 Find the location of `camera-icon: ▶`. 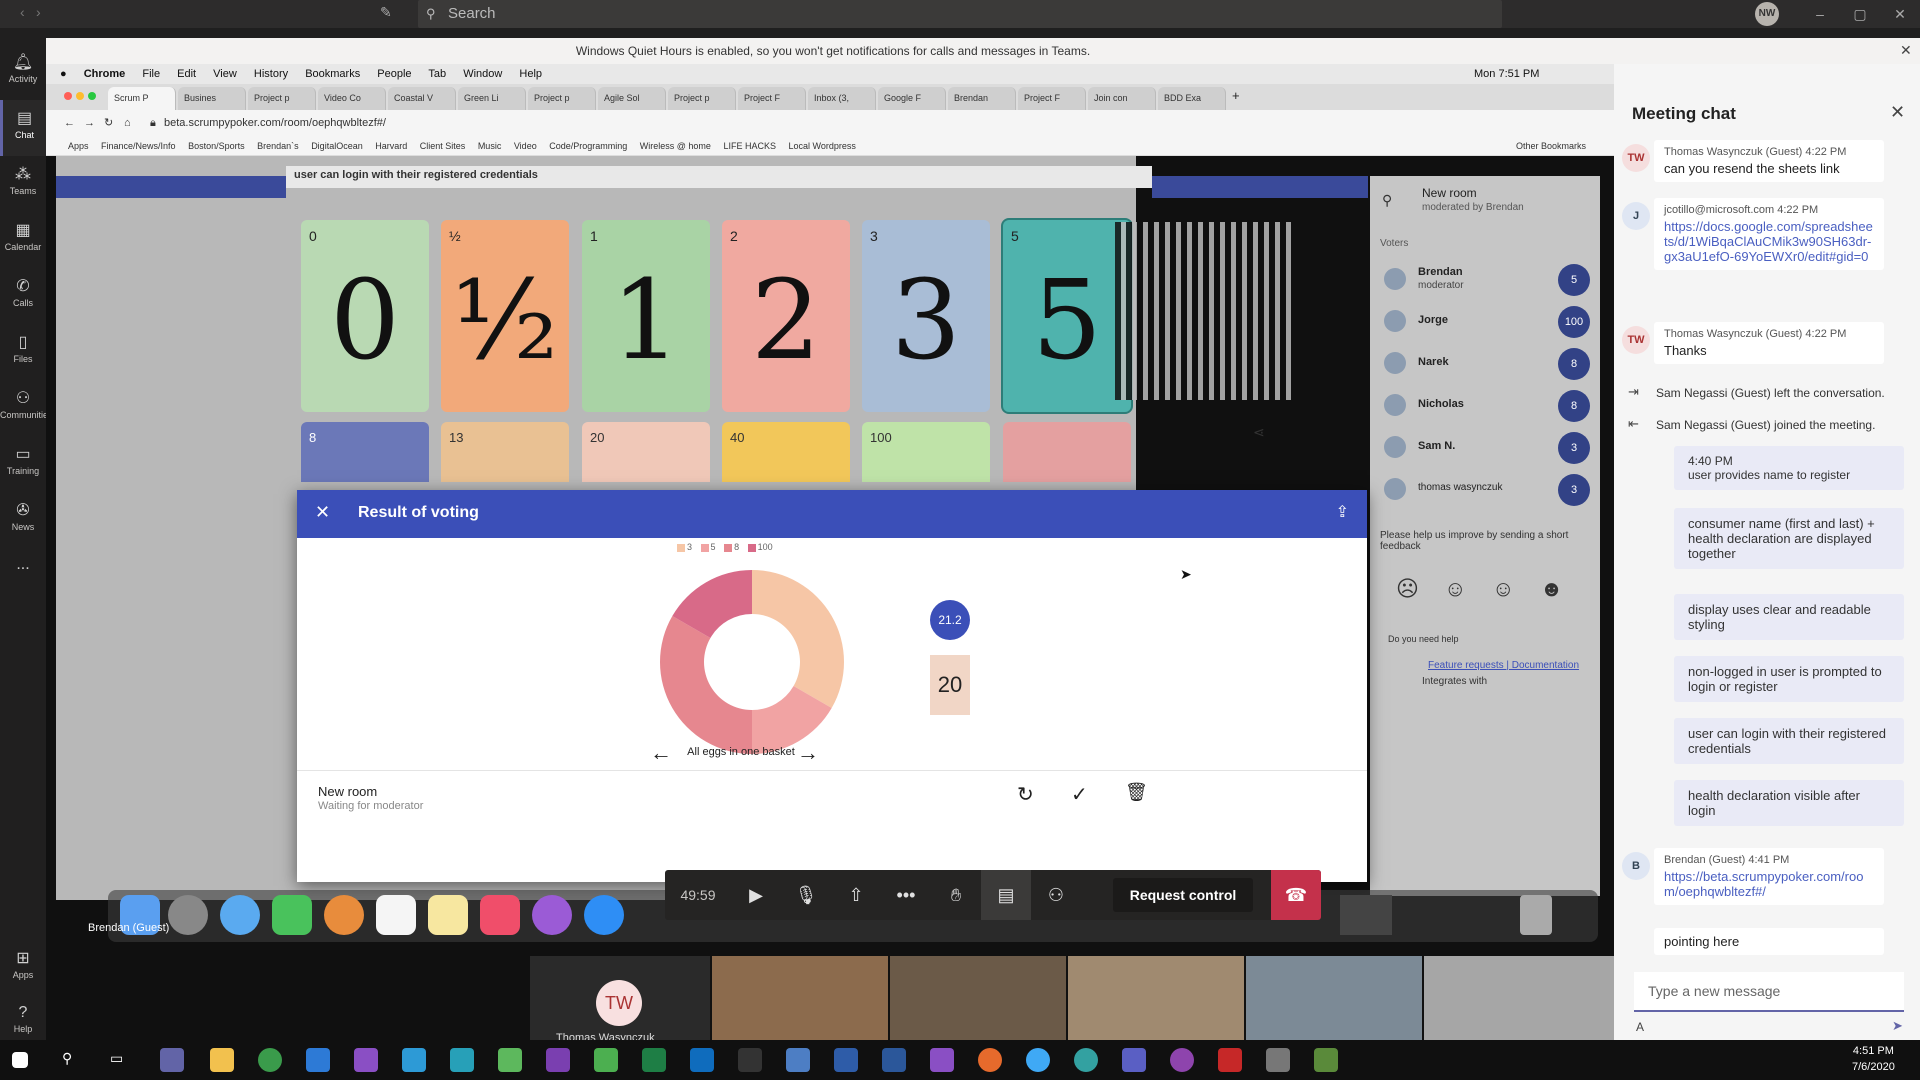

camera-icon: ▶ is located at coordinates (756, 895).